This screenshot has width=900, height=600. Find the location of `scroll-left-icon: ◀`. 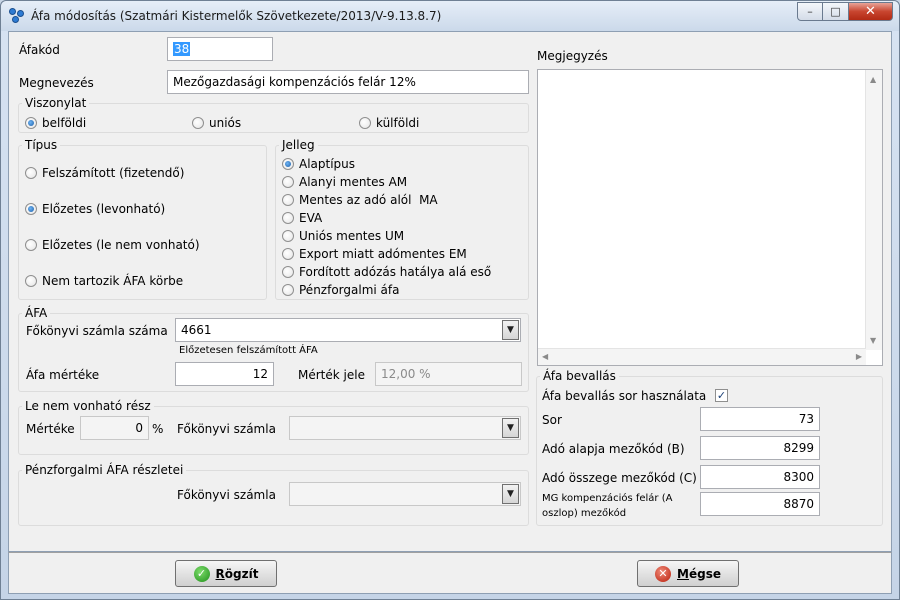

scroll-left-icon: ◀ is located at coordinates (545, 356).